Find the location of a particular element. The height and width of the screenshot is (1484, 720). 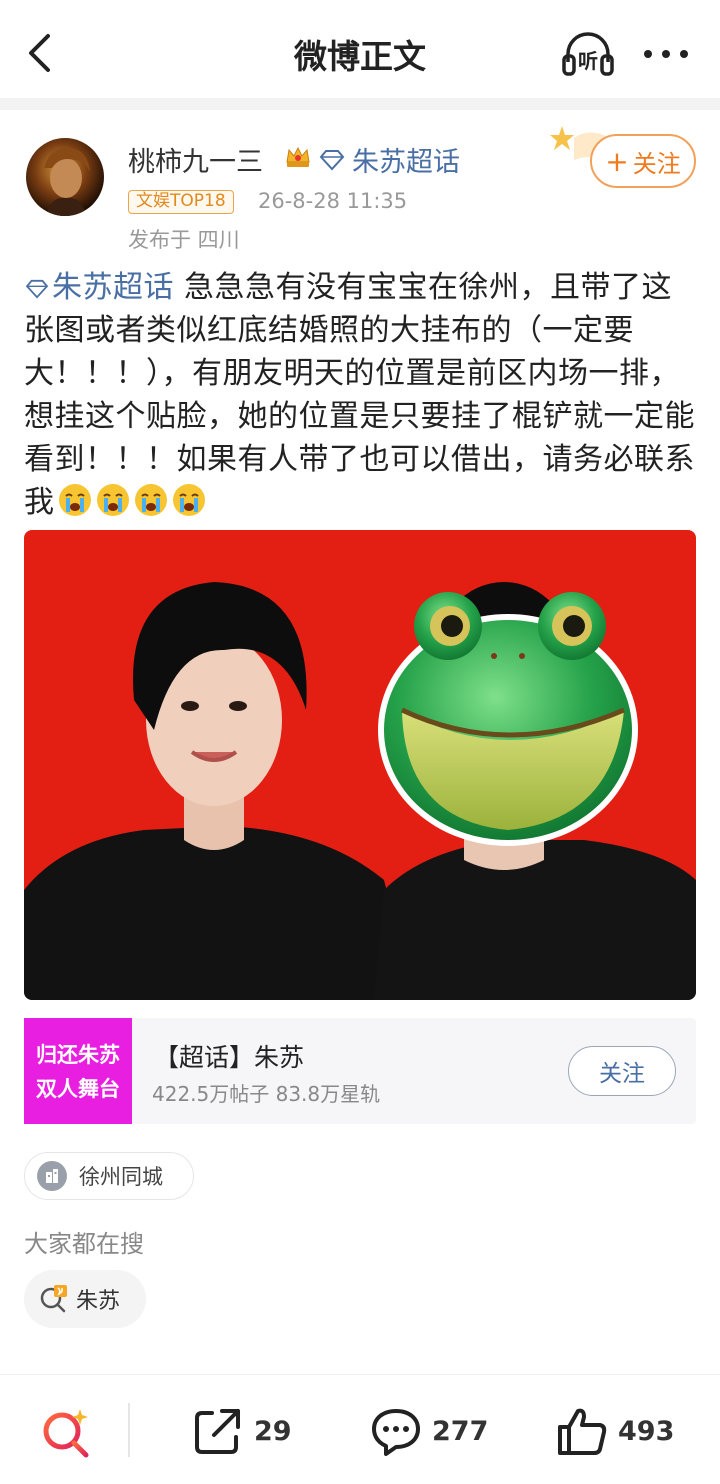

supertopic-card: 归还朱苏 双人舞台 【超话】朱苏 422.5万帖子 83.8万星轨 关注 is located at coordinates (360, 1071).